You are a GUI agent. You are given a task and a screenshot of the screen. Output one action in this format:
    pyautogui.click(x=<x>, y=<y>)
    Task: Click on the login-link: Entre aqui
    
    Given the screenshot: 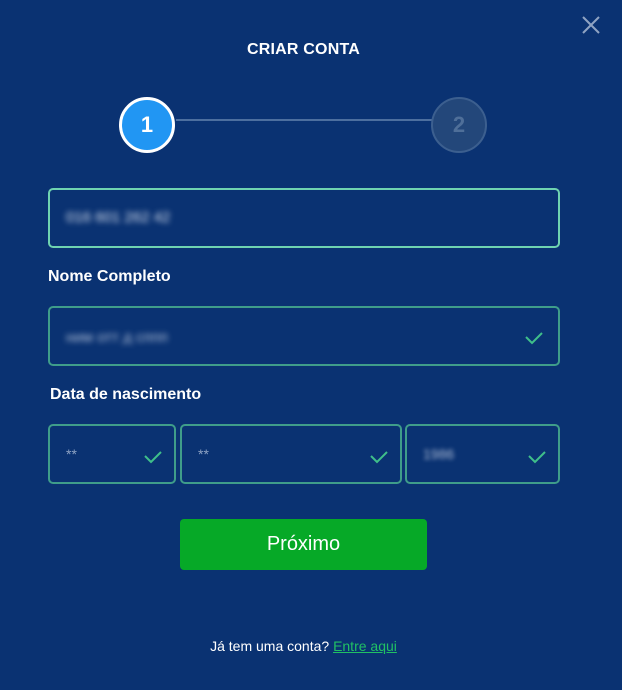 What is the action you would take?
    pyautogui.click(x=365, y=646)
    